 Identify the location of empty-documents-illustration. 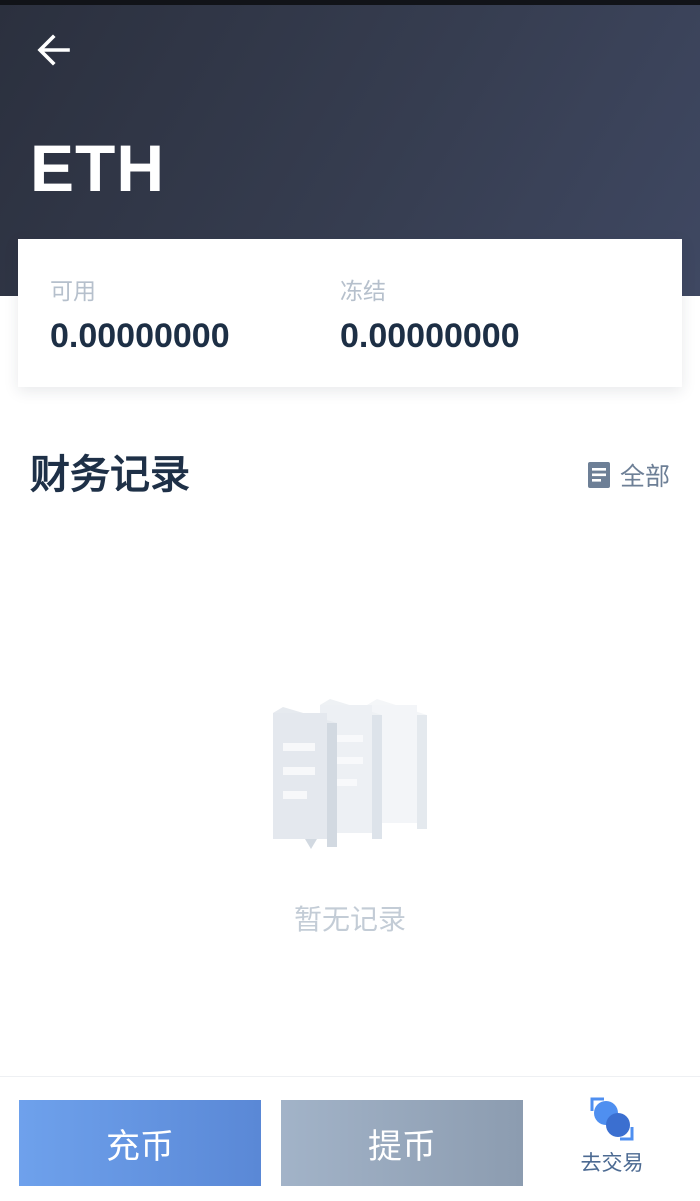
(350, 775).